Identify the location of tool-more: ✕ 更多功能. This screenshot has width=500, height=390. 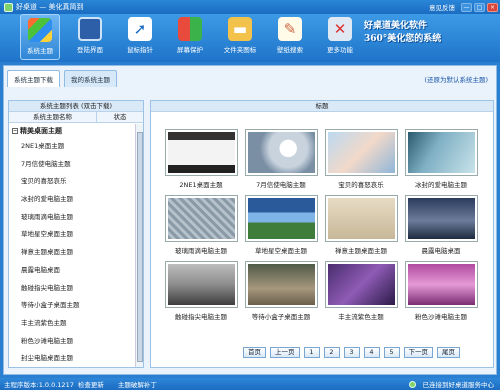
(340, 37).